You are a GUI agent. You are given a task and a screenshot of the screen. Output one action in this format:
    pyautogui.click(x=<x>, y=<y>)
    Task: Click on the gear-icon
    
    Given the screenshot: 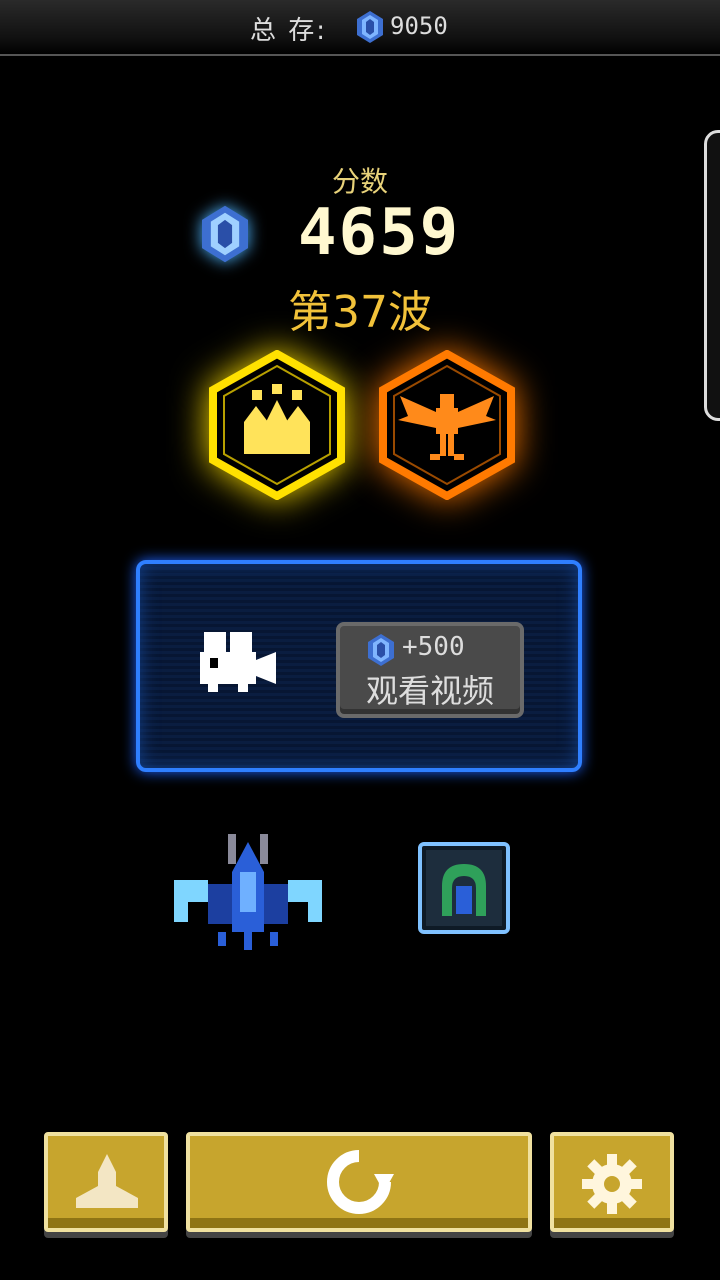 What is the action you would take?
    pyautogui.click(x=612, y=1184)
    